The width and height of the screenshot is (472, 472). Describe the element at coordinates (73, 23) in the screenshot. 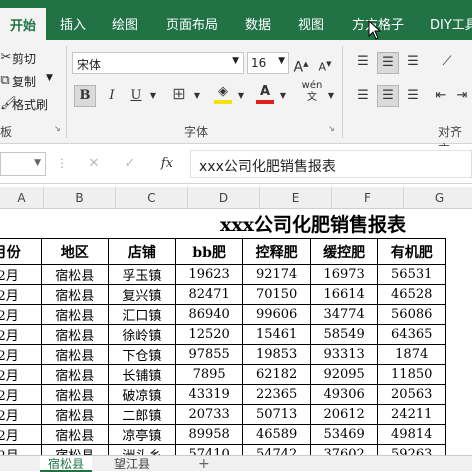

I see `tab-insert: 插入` at that location.